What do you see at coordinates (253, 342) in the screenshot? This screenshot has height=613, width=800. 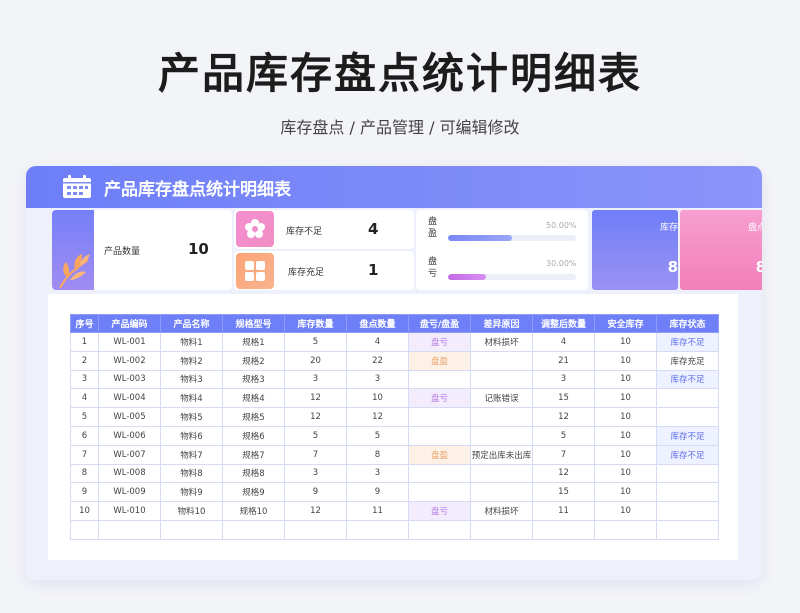 I see `table-cell: 规格1` at bounding box center [253, 342].